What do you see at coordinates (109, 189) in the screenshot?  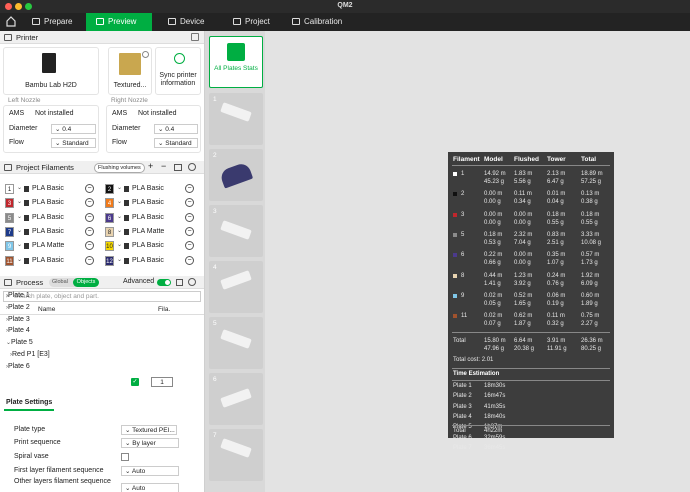 I see `filament-color-swatch: 2` at bounding box center [109, 189].